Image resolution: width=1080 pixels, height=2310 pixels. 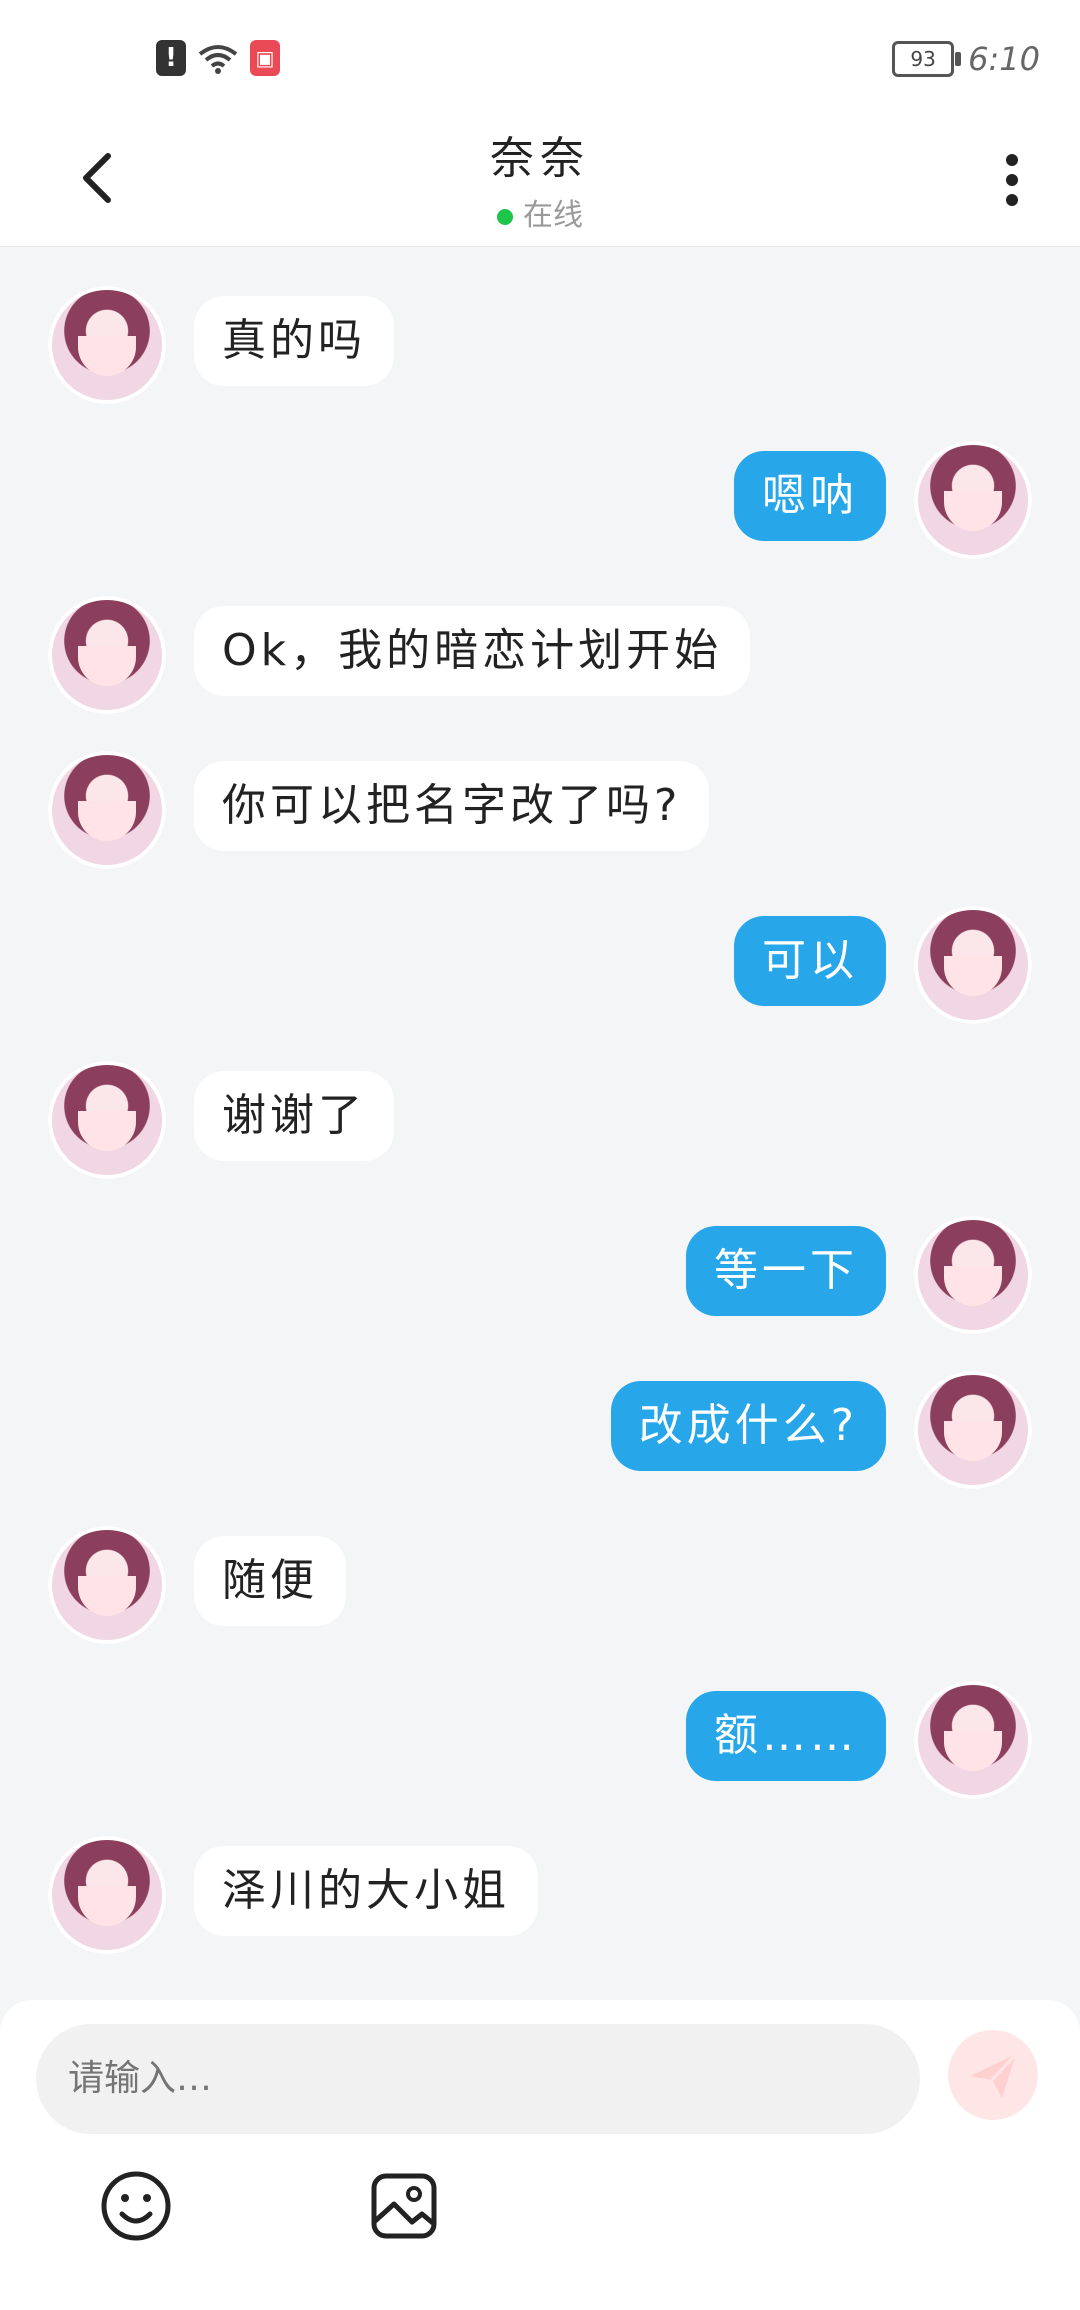 I want to click on clock: 6:10, so click(x=1004, y=59).